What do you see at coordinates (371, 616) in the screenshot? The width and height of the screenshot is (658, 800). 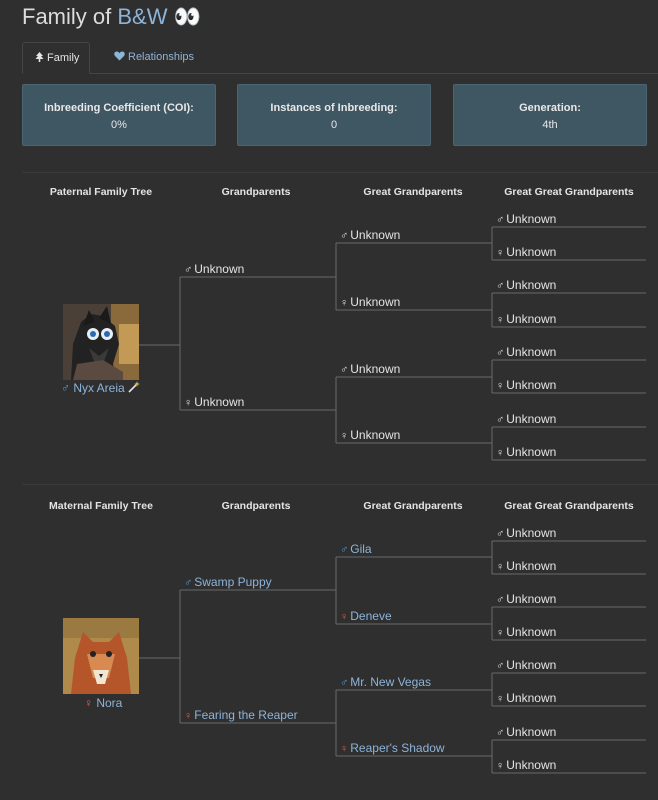 I see `ancestor-name: Deneve` at bounding box center [371, 616].